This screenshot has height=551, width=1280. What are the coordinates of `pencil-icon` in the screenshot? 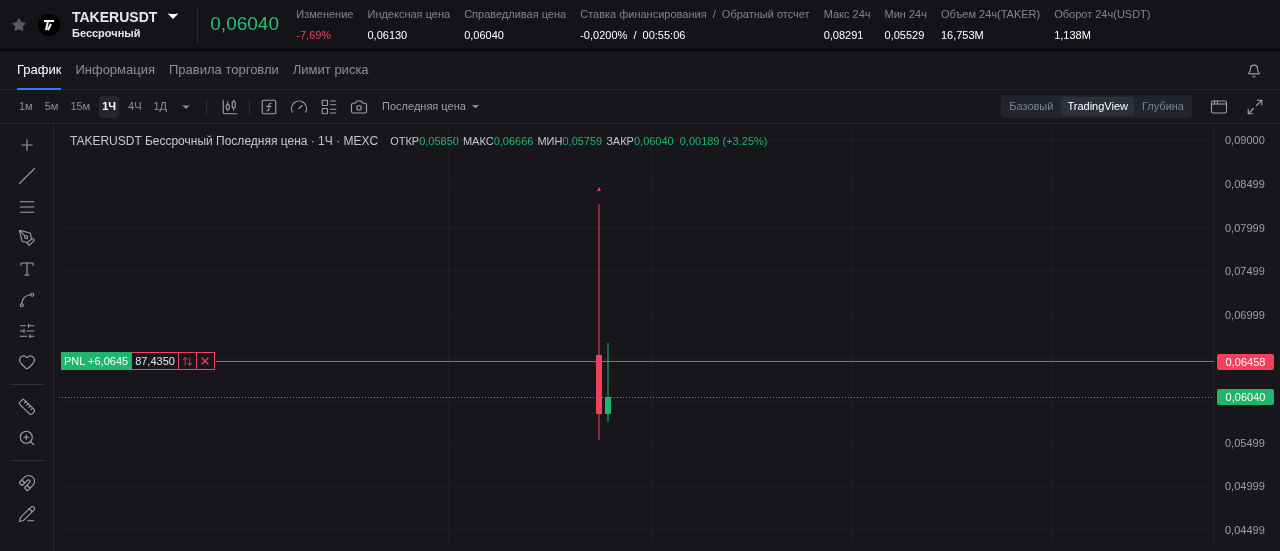 It's located at (26, 514).